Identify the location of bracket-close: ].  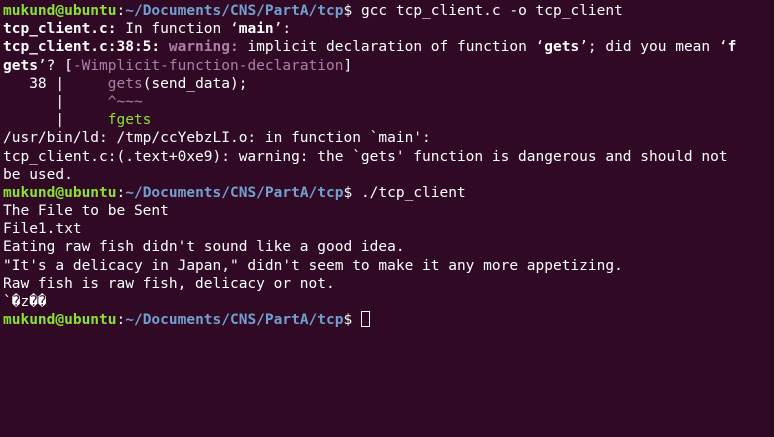
(348, 65).